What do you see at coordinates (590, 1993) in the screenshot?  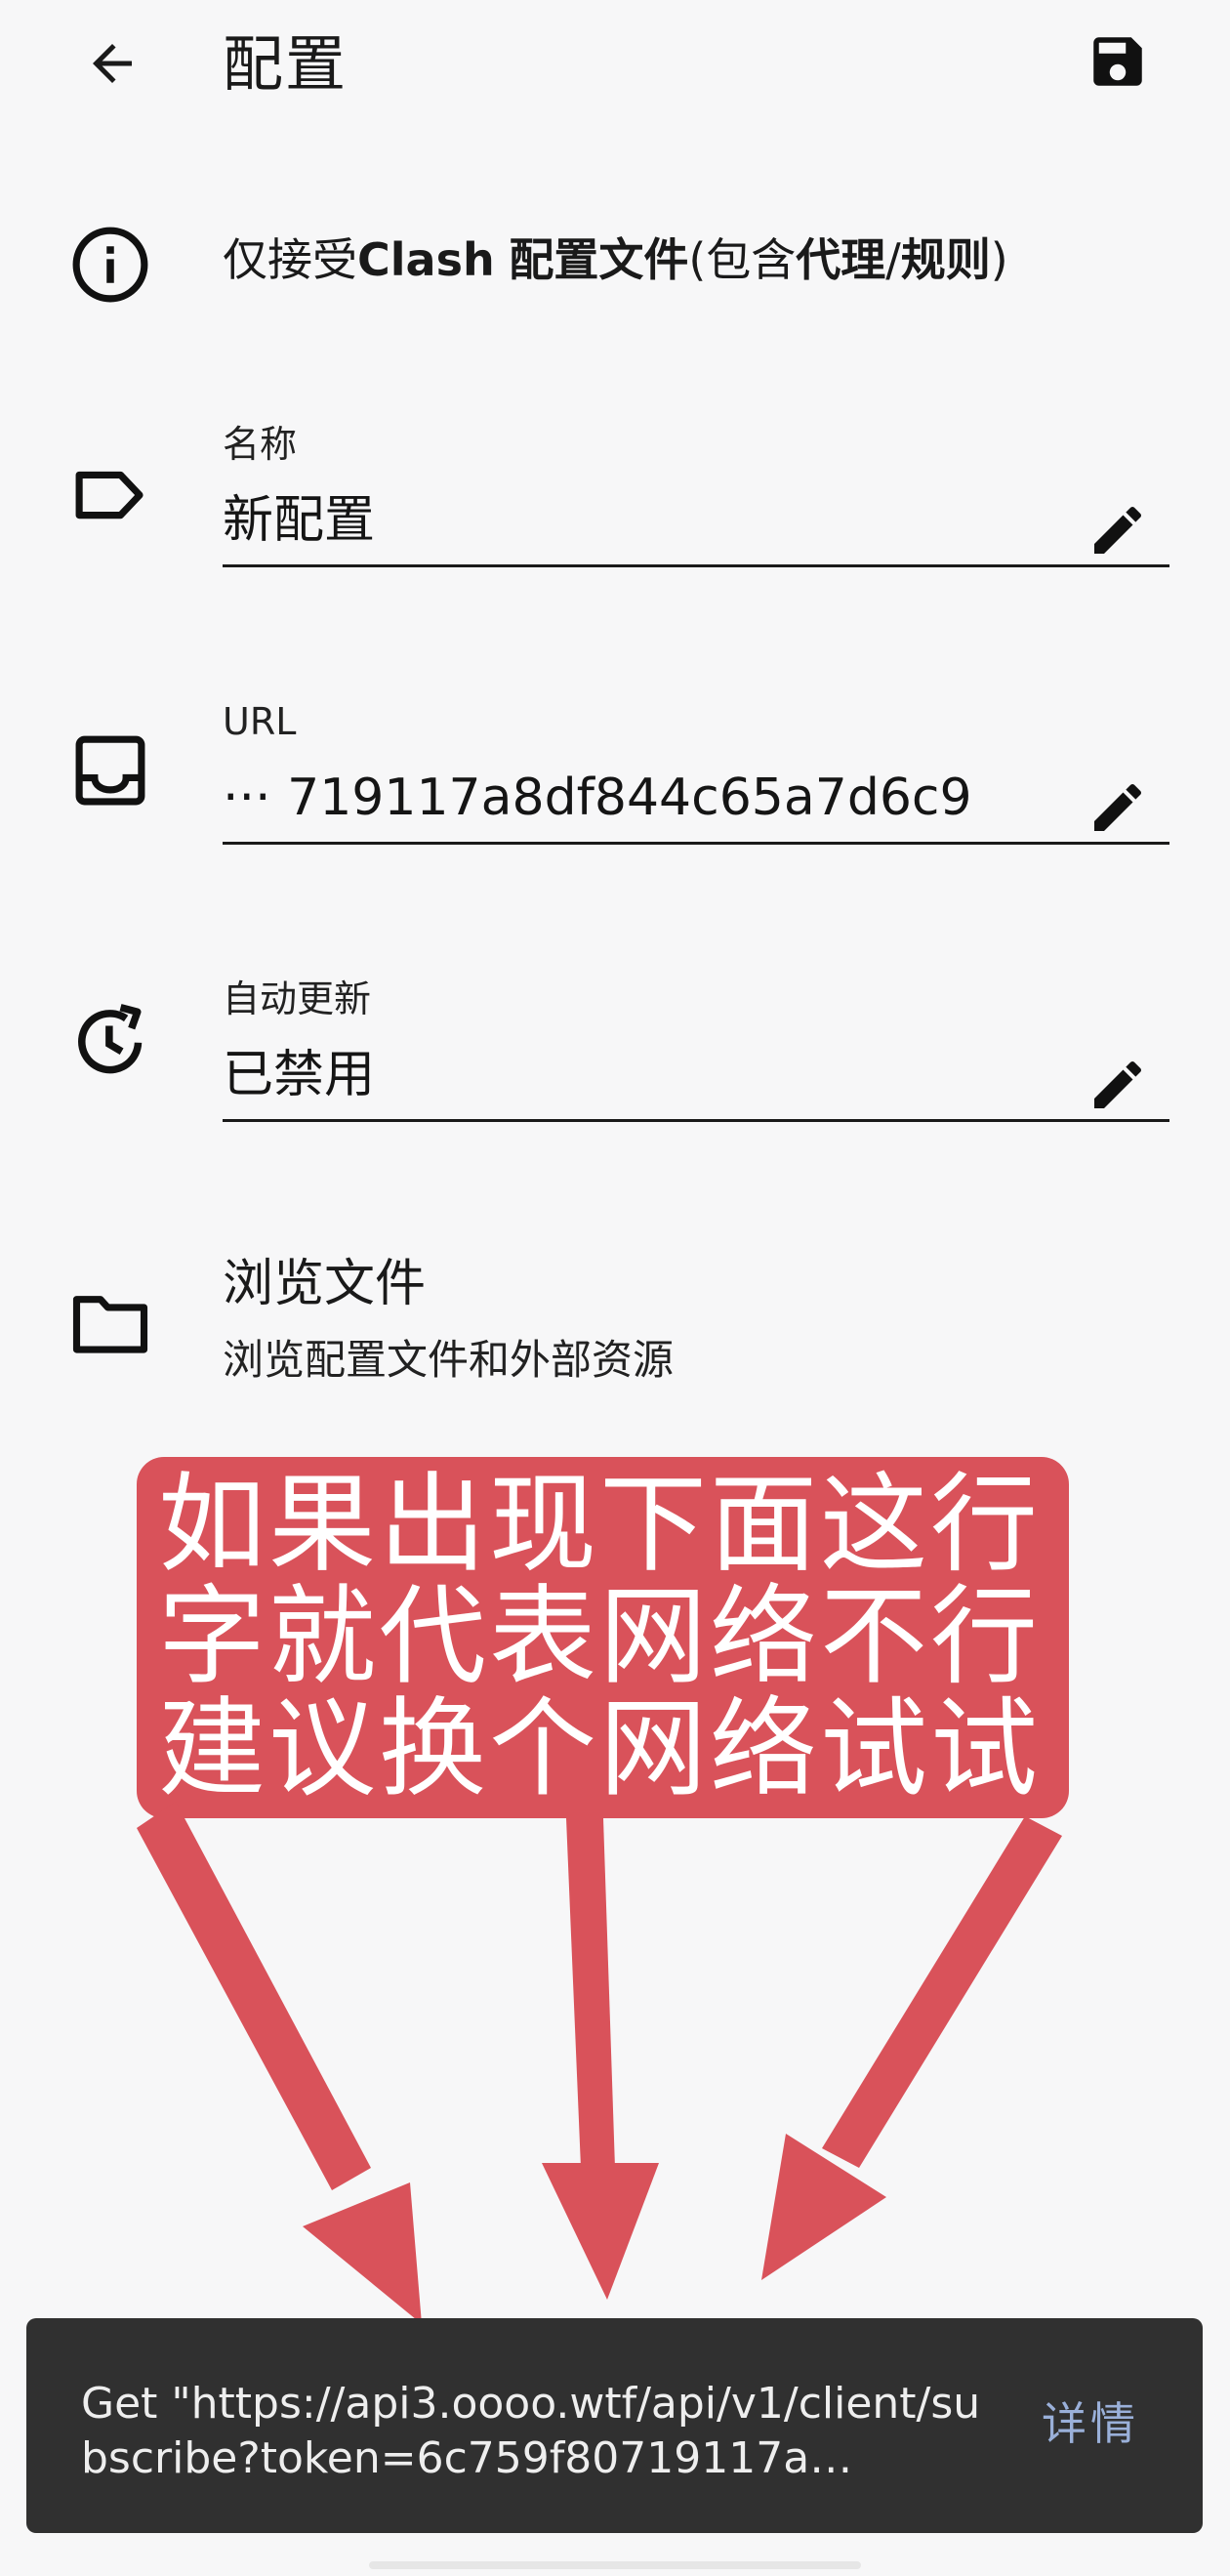 I see `annotation-arrow-middle` at bounding box center [590, 1993].